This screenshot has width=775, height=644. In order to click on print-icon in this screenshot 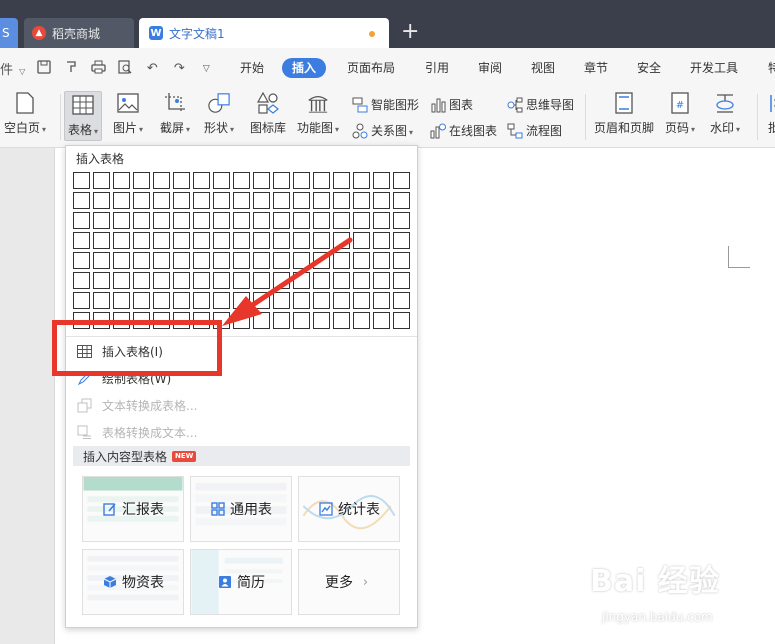, I will do `click(98, 69)`.